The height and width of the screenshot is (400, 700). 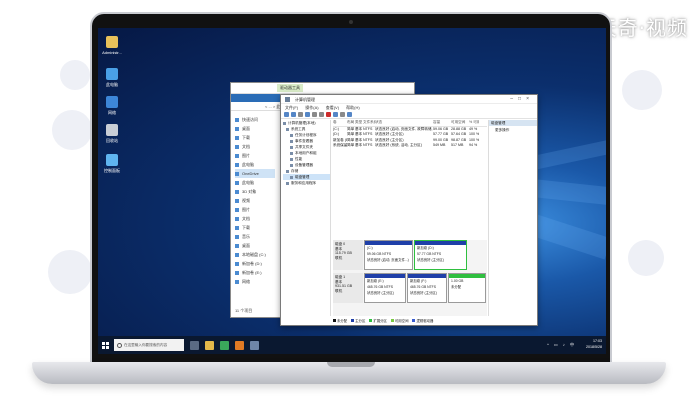 I want to click on drive-icon, so click(x=237, y=254).